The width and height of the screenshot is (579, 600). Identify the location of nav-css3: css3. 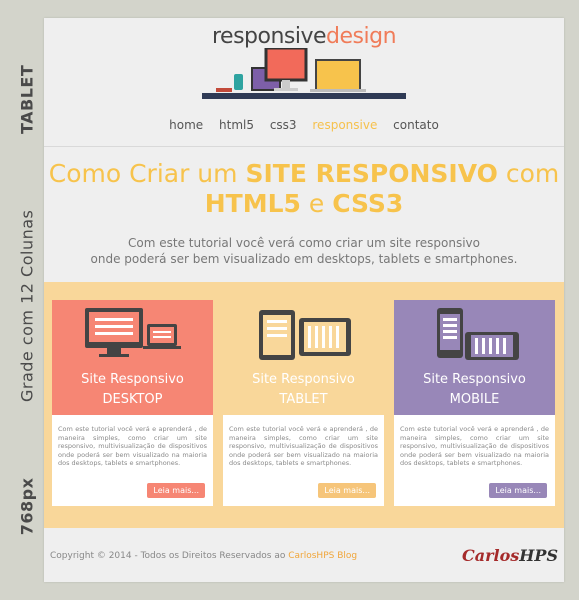
(283, 125).